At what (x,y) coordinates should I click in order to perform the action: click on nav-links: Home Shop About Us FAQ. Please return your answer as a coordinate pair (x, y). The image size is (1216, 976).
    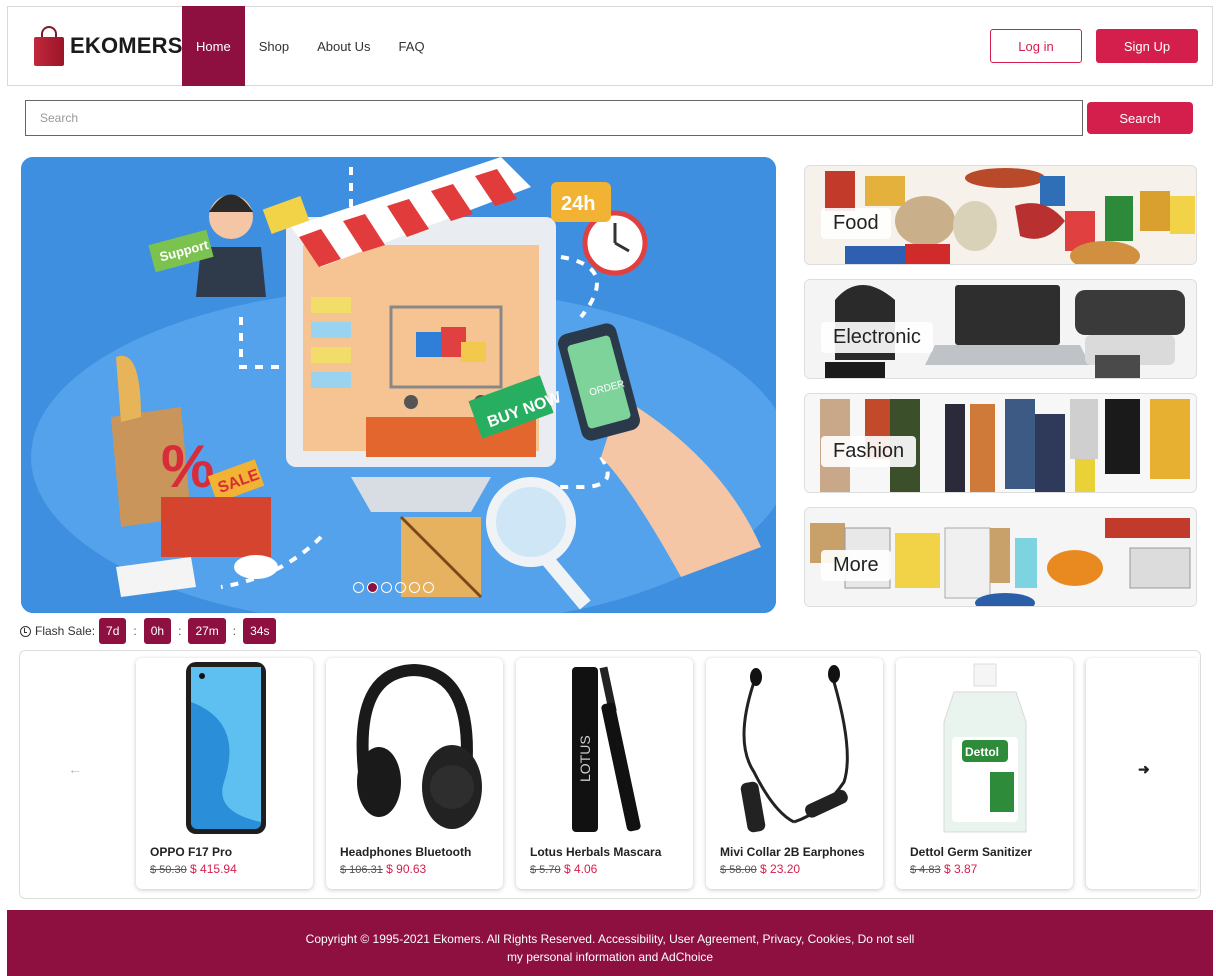
    Looking at the image, I should click on (310, 46).